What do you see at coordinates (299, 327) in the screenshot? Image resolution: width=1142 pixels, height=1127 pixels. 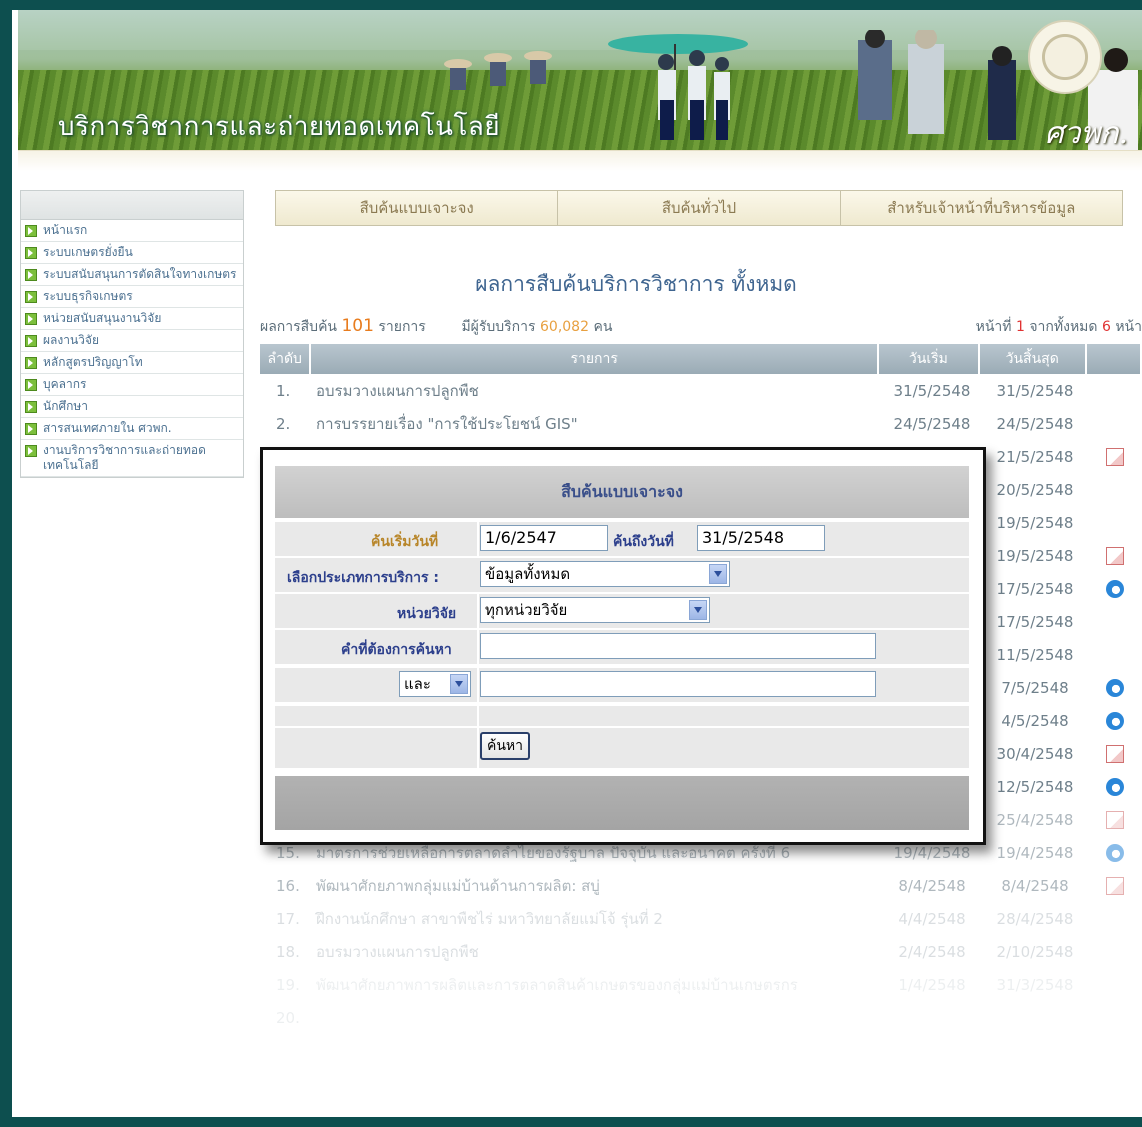 I see `found-label: ผลการสืบค้น` at bounding box center [299, 327].